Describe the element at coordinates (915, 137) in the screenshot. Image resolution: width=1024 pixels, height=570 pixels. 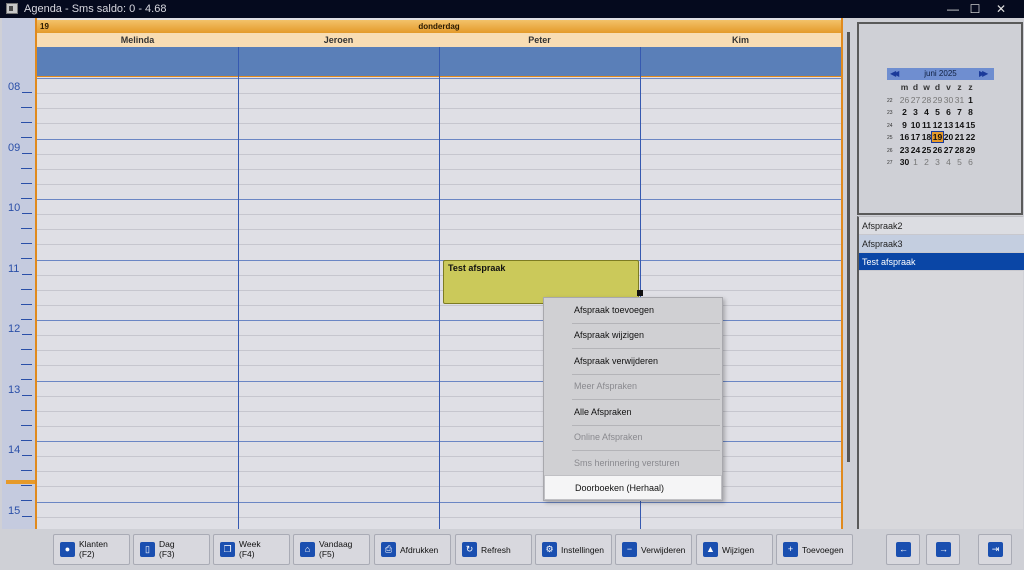
I see `calendar-day: 17` at that location.